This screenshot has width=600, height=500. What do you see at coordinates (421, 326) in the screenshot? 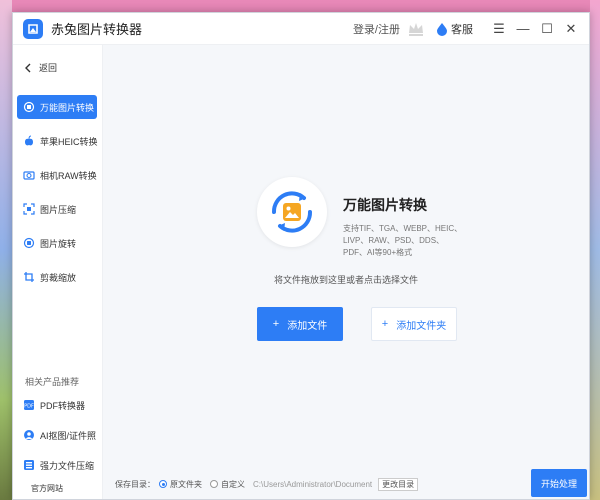
I see `add-folder-label: 添加文件夹` at bounding box center [421, 326].